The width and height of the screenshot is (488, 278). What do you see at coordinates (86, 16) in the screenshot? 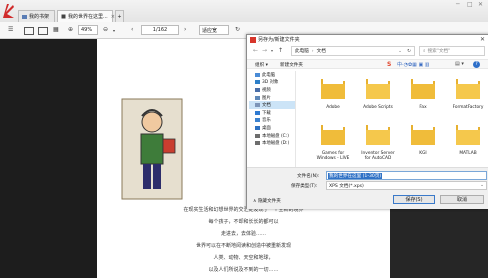
I see `tab-document: 我的世界在这里... ×` at bounding box center [86, 16].